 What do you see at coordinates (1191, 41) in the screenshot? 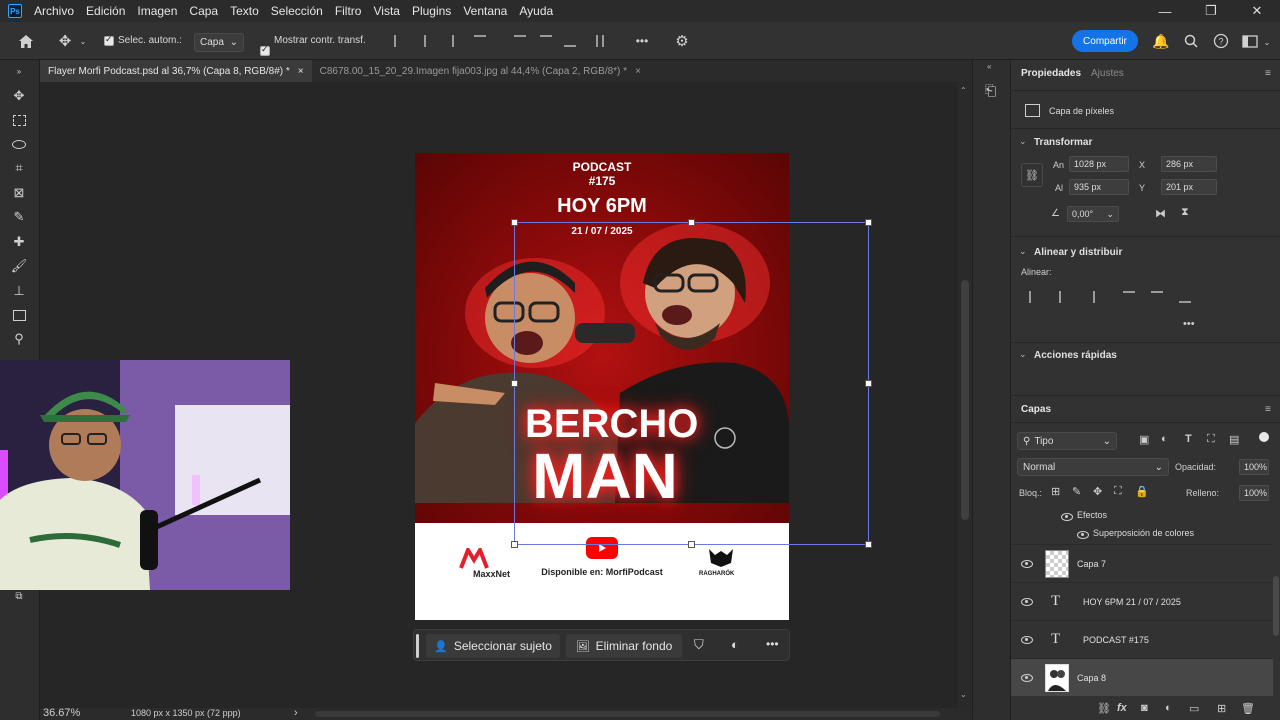
I see `search-icon` at bounding box center [1191, 41].